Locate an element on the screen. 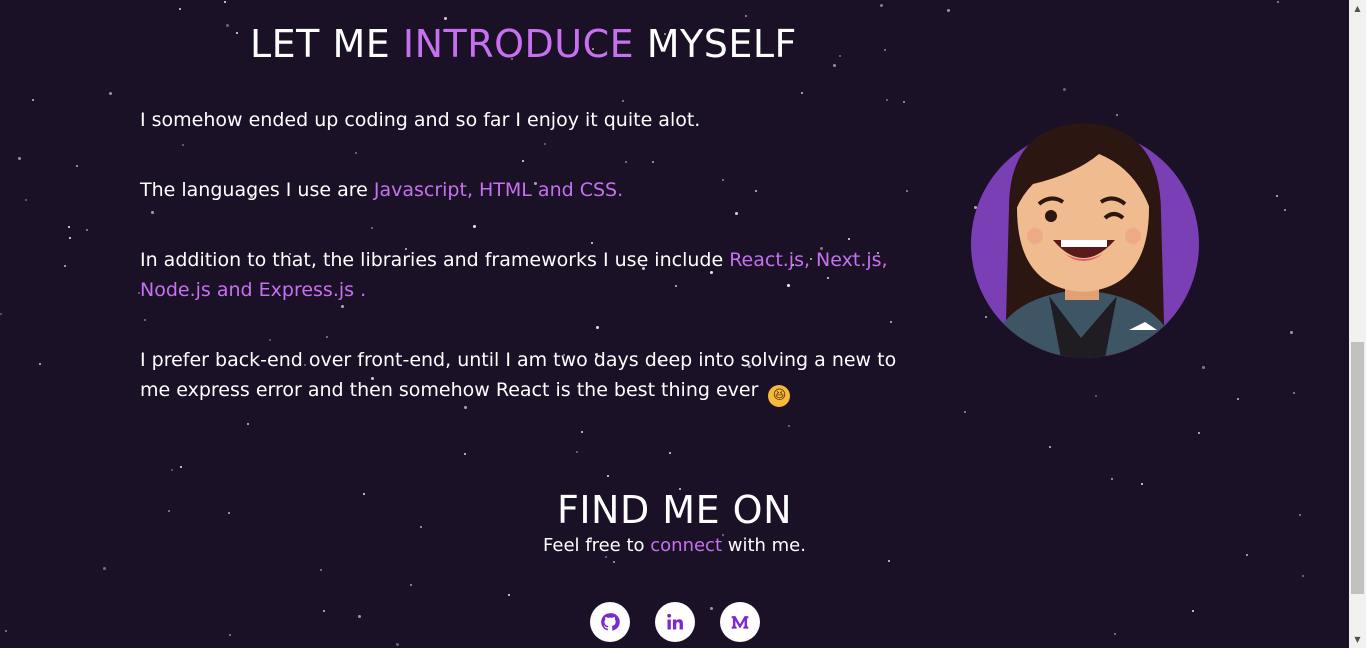  linkedin-link is located at coordinates (675, 622).